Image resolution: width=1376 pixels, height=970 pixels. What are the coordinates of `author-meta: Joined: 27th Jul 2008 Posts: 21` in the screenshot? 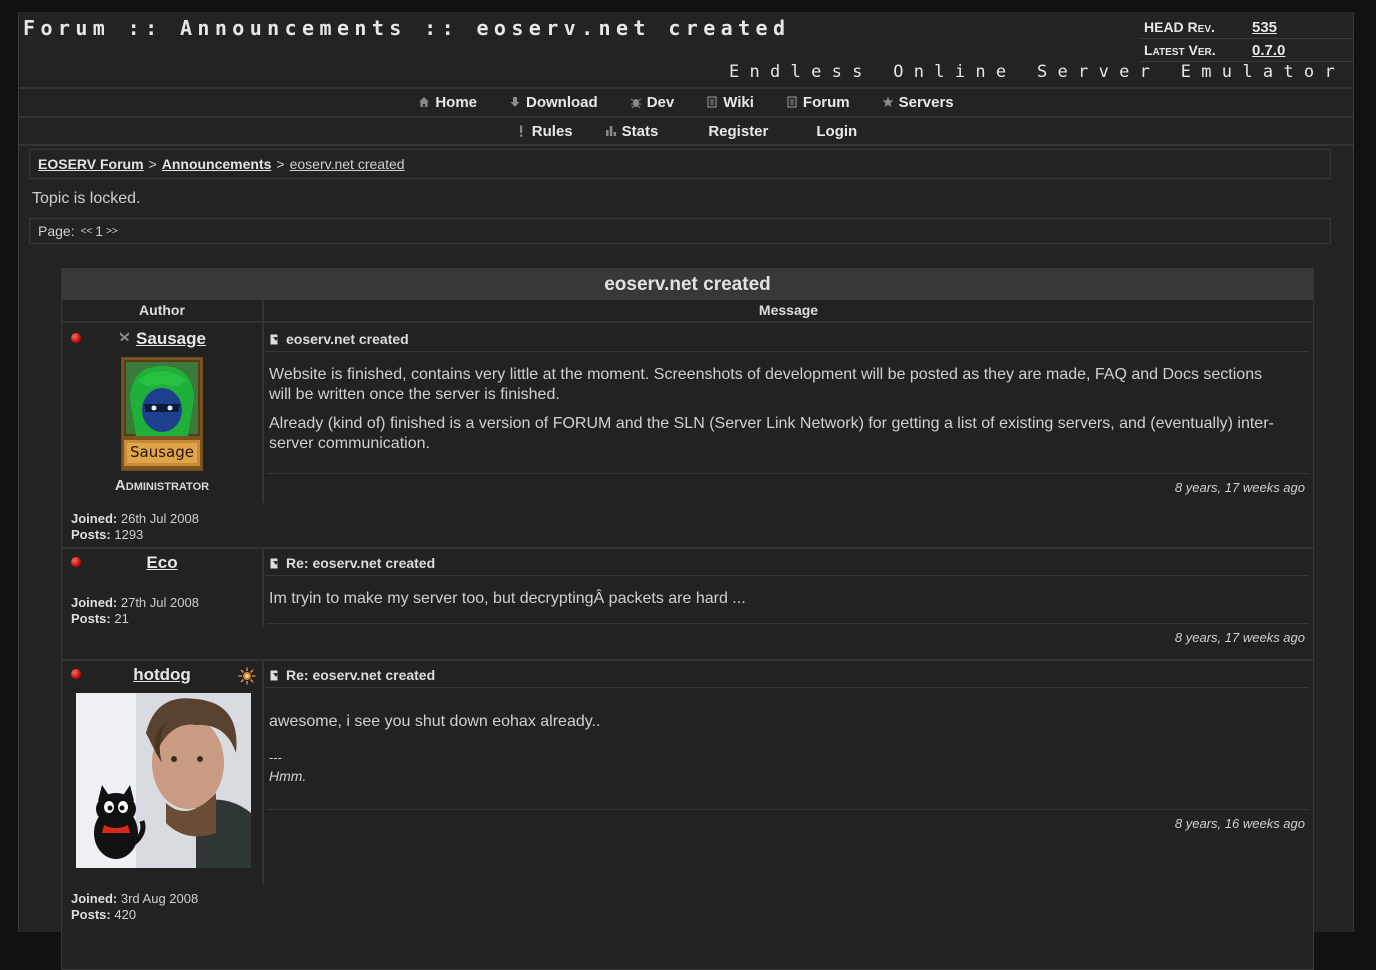 It's located at (135, 611).